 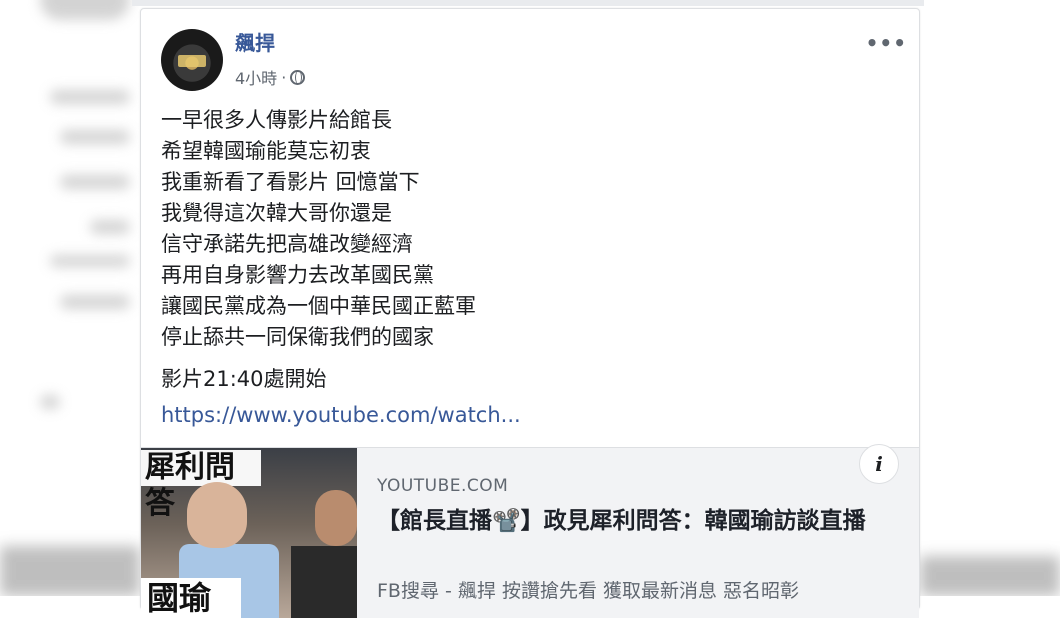 What do you see at coordinates (256, 77) in the screenshot?
I see `post-time: 4小時` at bounding box center [256, 77].